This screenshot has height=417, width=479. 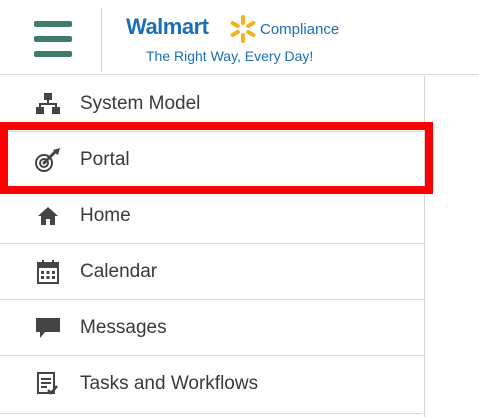 What do you see at coordinates (48, 384) in the screenshot?
I see `task-list-icon` at bounding box center [48, 384].